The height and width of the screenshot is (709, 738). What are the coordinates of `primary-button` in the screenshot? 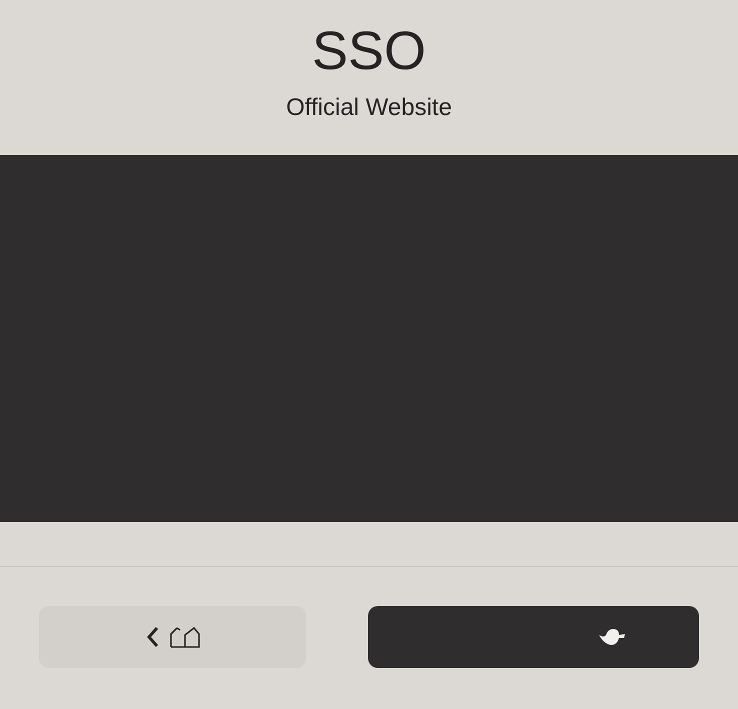 It's located at (533, 637).